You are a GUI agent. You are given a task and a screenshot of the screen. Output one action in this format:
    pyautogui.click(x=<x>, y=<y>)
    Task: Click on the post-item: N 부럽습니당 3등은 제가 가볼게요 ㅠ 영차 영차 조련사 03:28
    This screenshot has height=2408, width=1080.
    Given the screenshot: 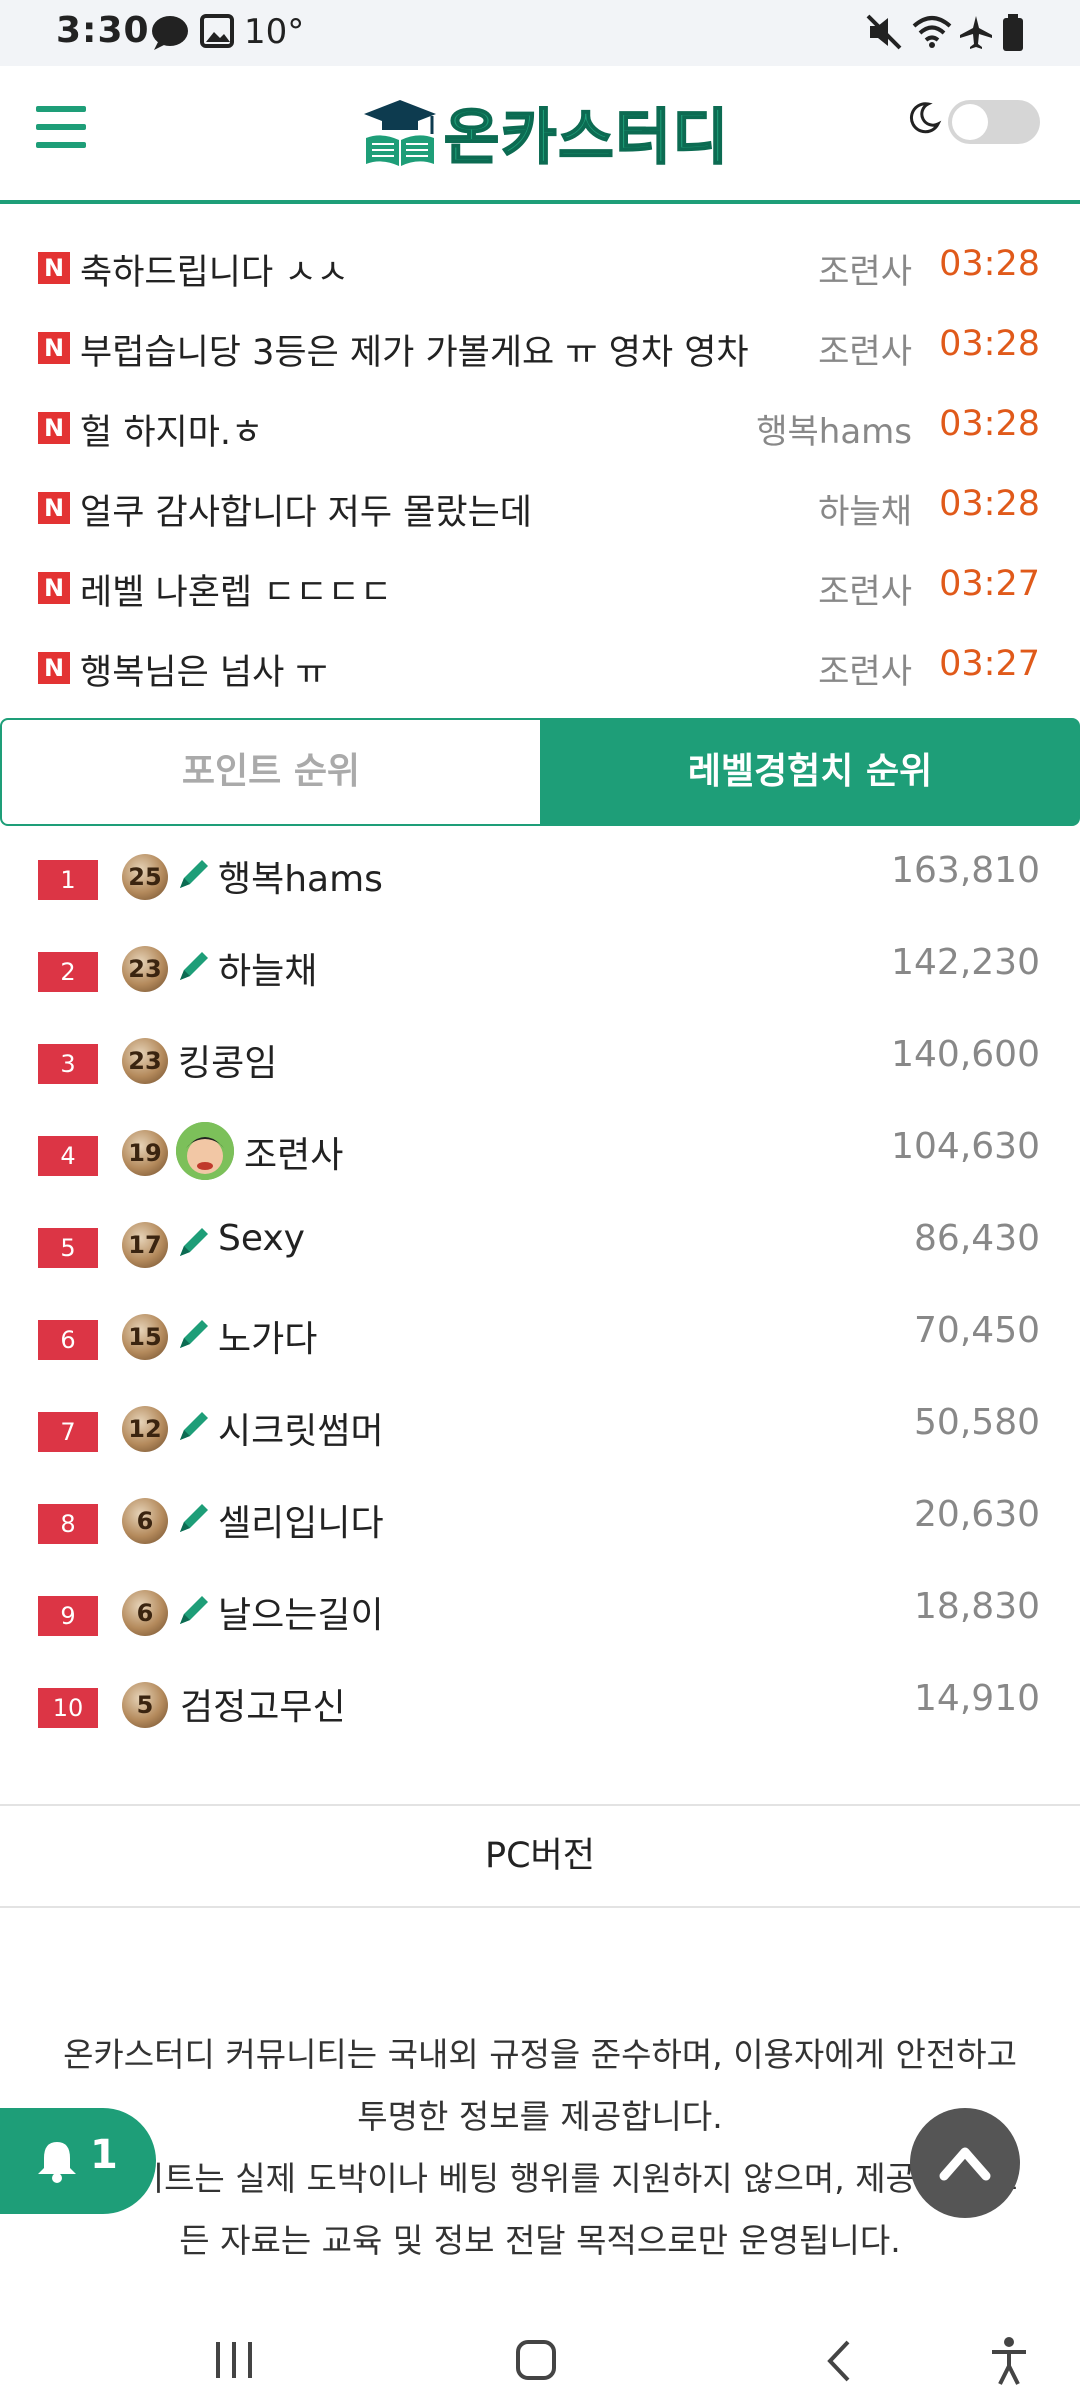 What is the action you would take?
    pyautogui.click(x=540, y=350)
    